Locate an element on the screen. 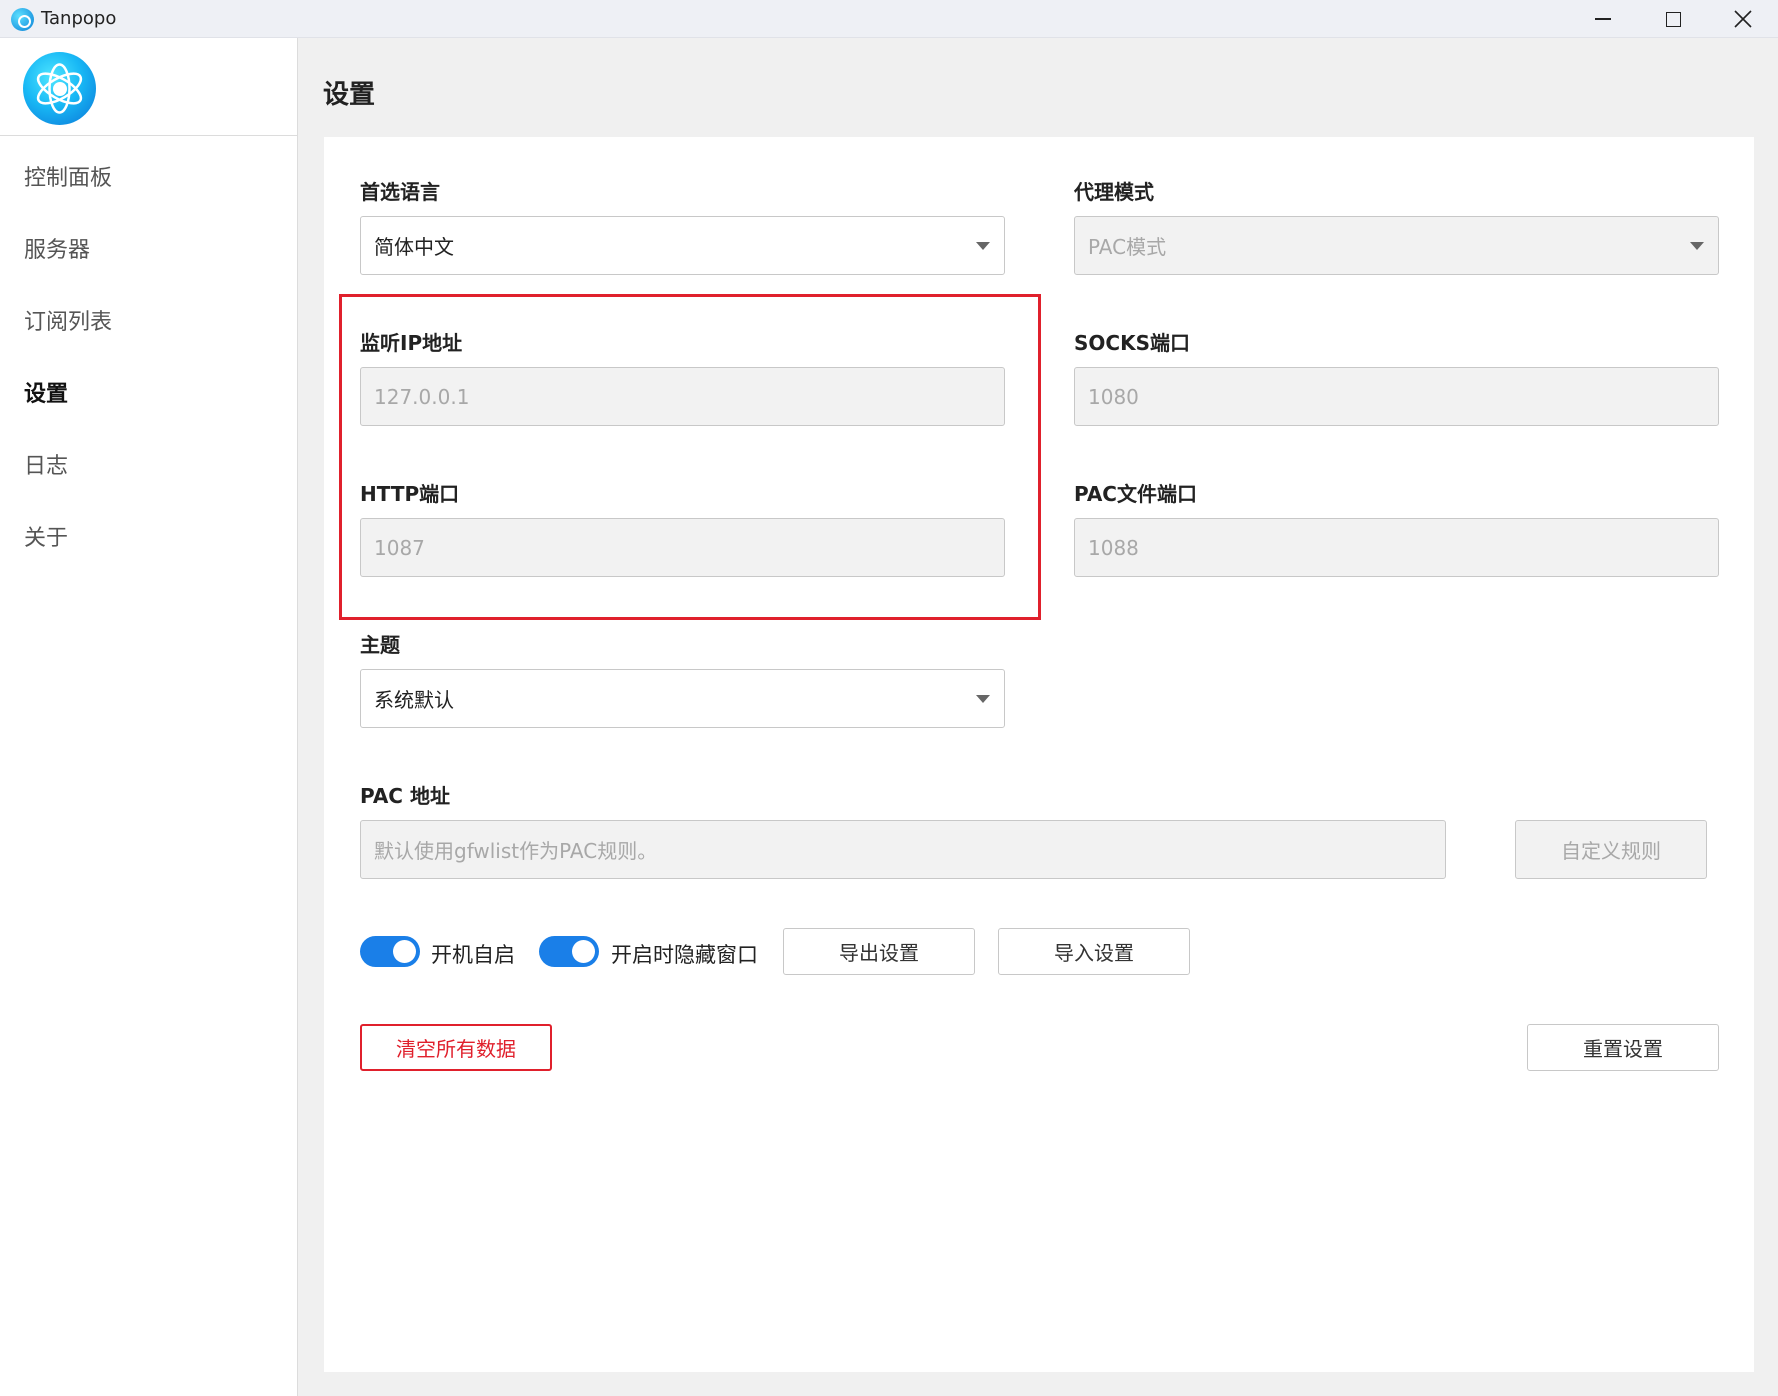  proxy-mode-value: PAC模式 is located at coordinates (1127, 247).